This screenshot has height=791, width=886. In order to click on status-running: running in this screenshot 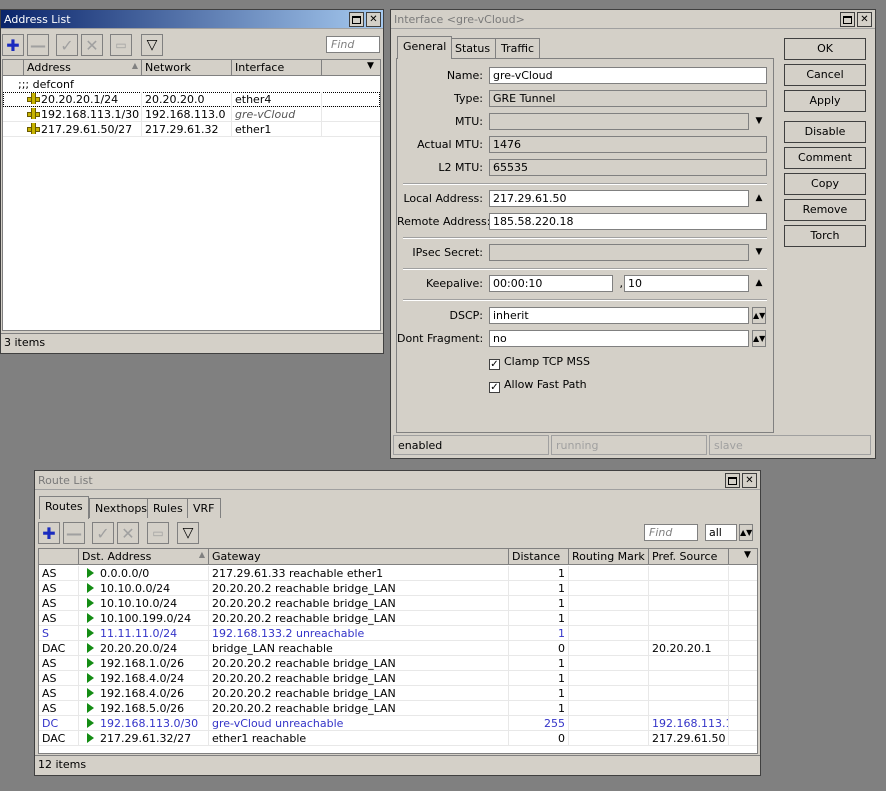, I will do `click(629, 445)`.